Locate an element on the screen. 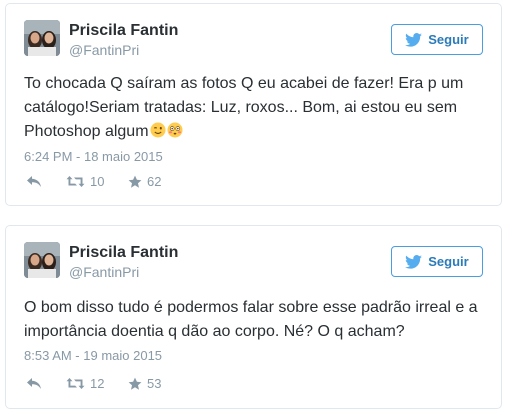 Image resolution: width=507 pixels, height=412 pixels. favorite-button: 53 is located at coordinates (158, 383).